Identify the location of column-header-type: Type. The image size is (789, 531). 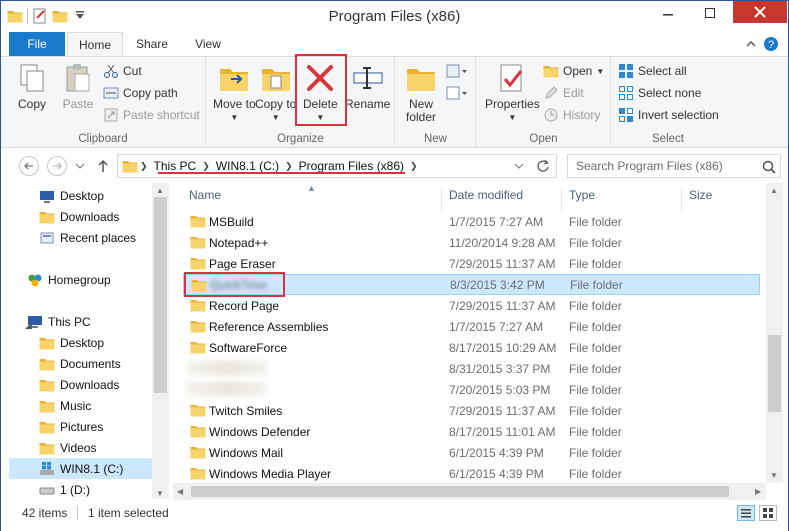
(582, 195).